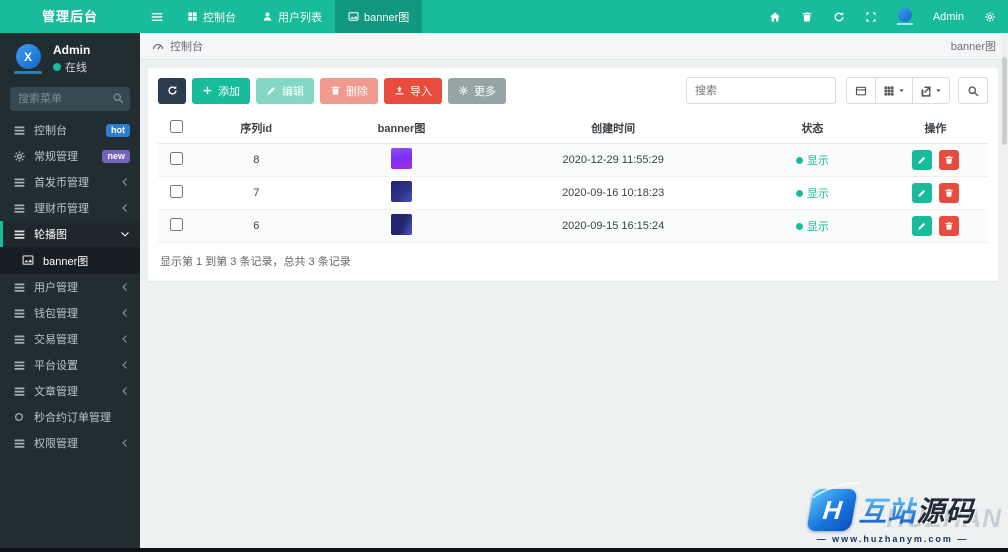  I want to click on upload-icon, so click(399, 90).